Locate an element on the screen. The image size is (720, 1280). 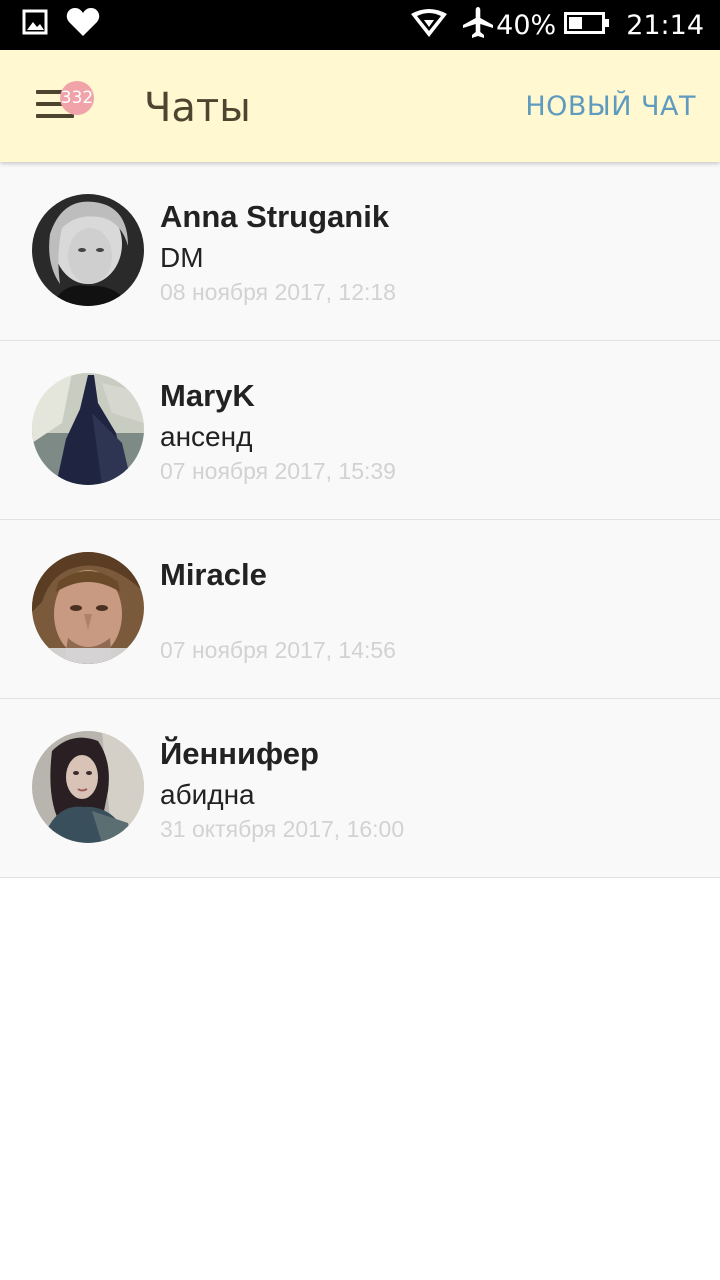
battery-icon is located at coordinates (587, 25).